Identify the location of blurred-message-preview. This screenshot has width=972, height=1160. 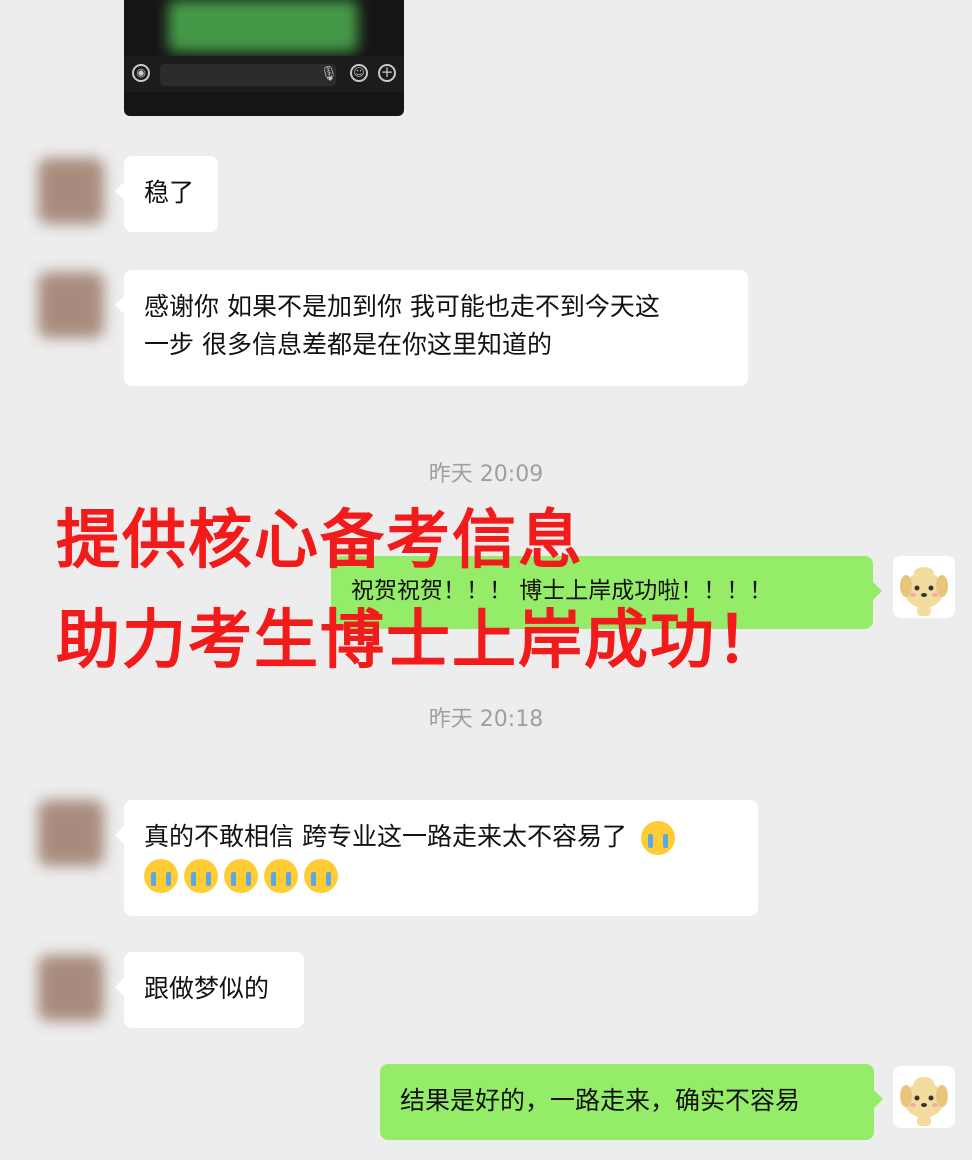
(263, 26).